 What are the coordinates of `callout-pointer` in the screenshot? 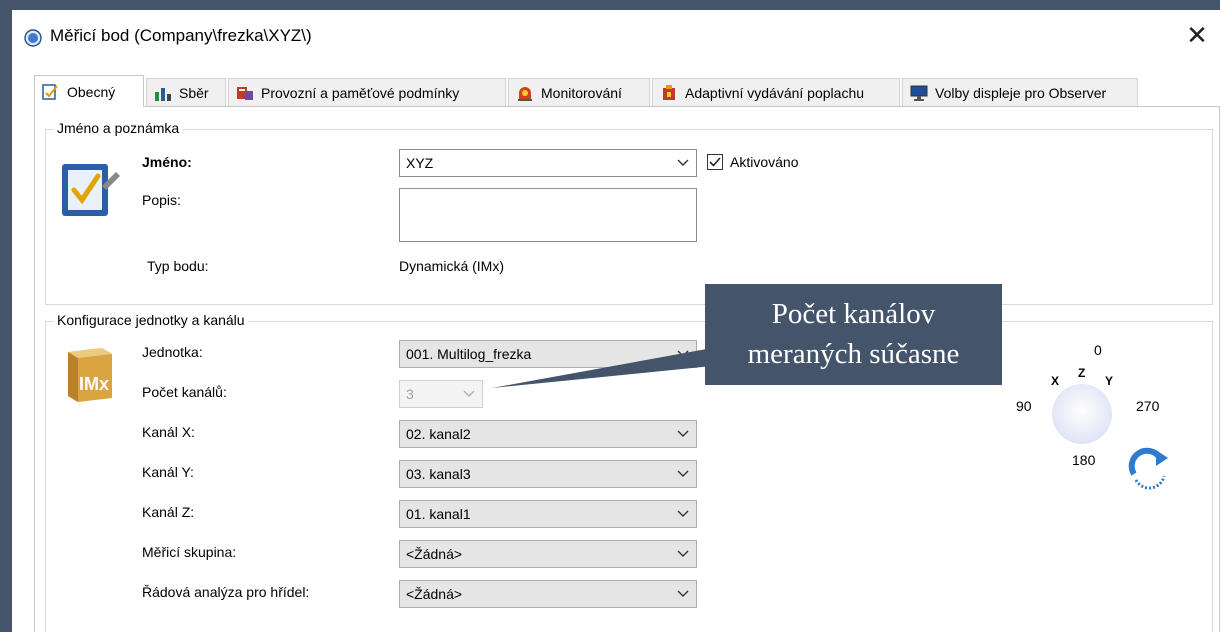 It's located at (602, 368).